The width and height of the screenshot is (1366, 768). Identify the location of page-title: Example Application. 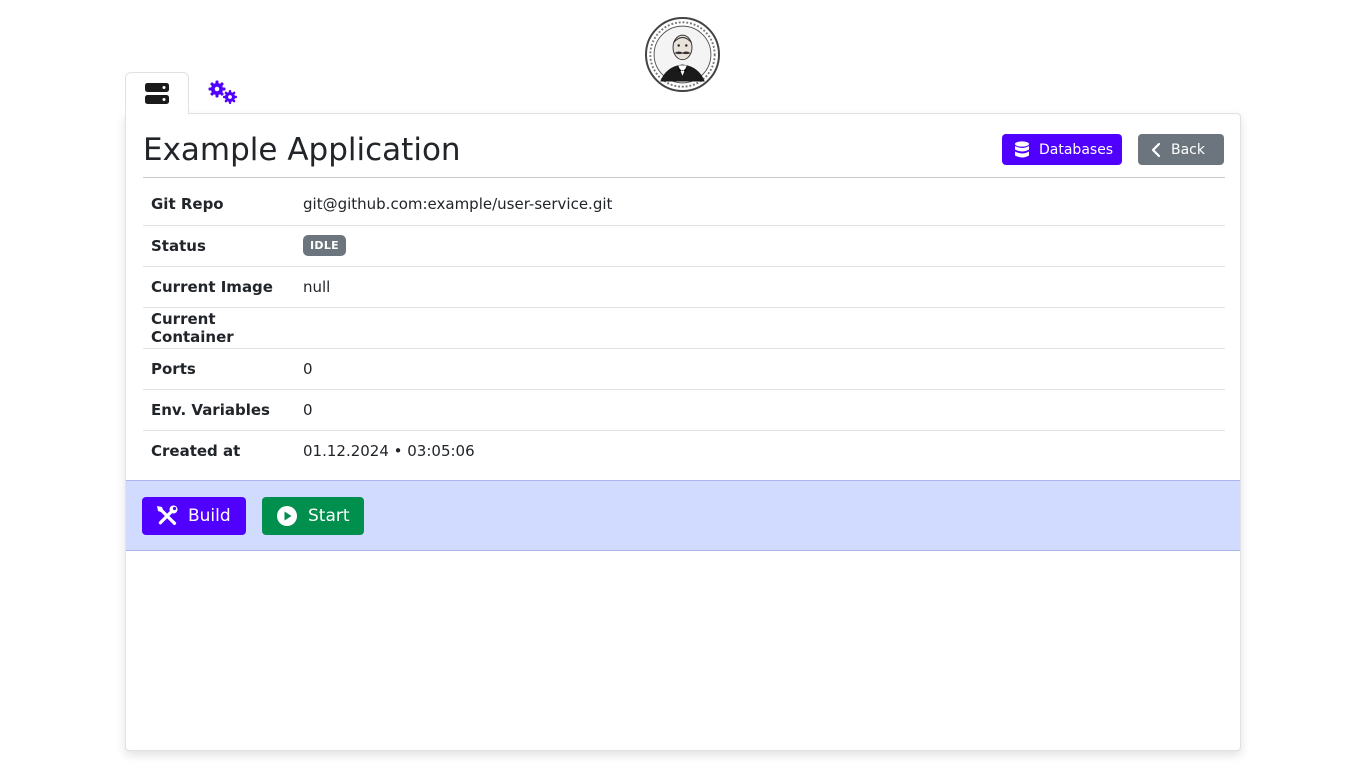
(302, 150).